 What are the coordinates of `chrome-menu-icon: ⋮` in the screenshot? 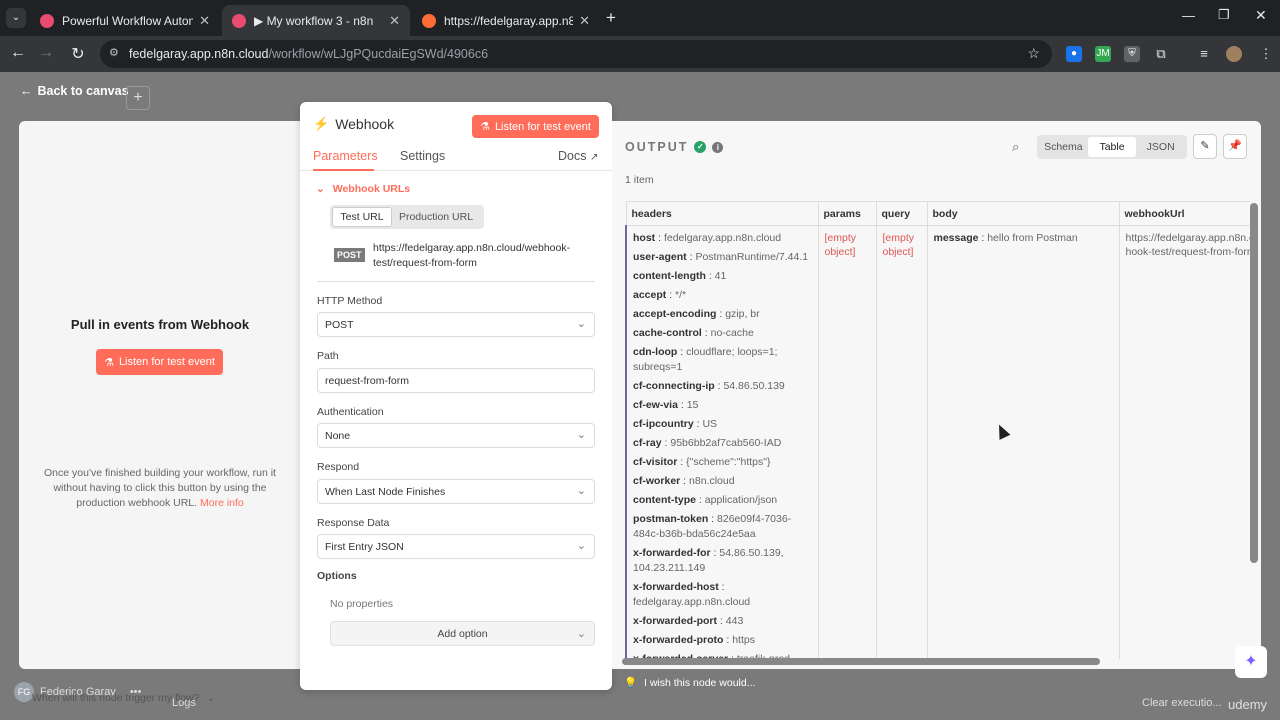 It's located at (1266, 54).